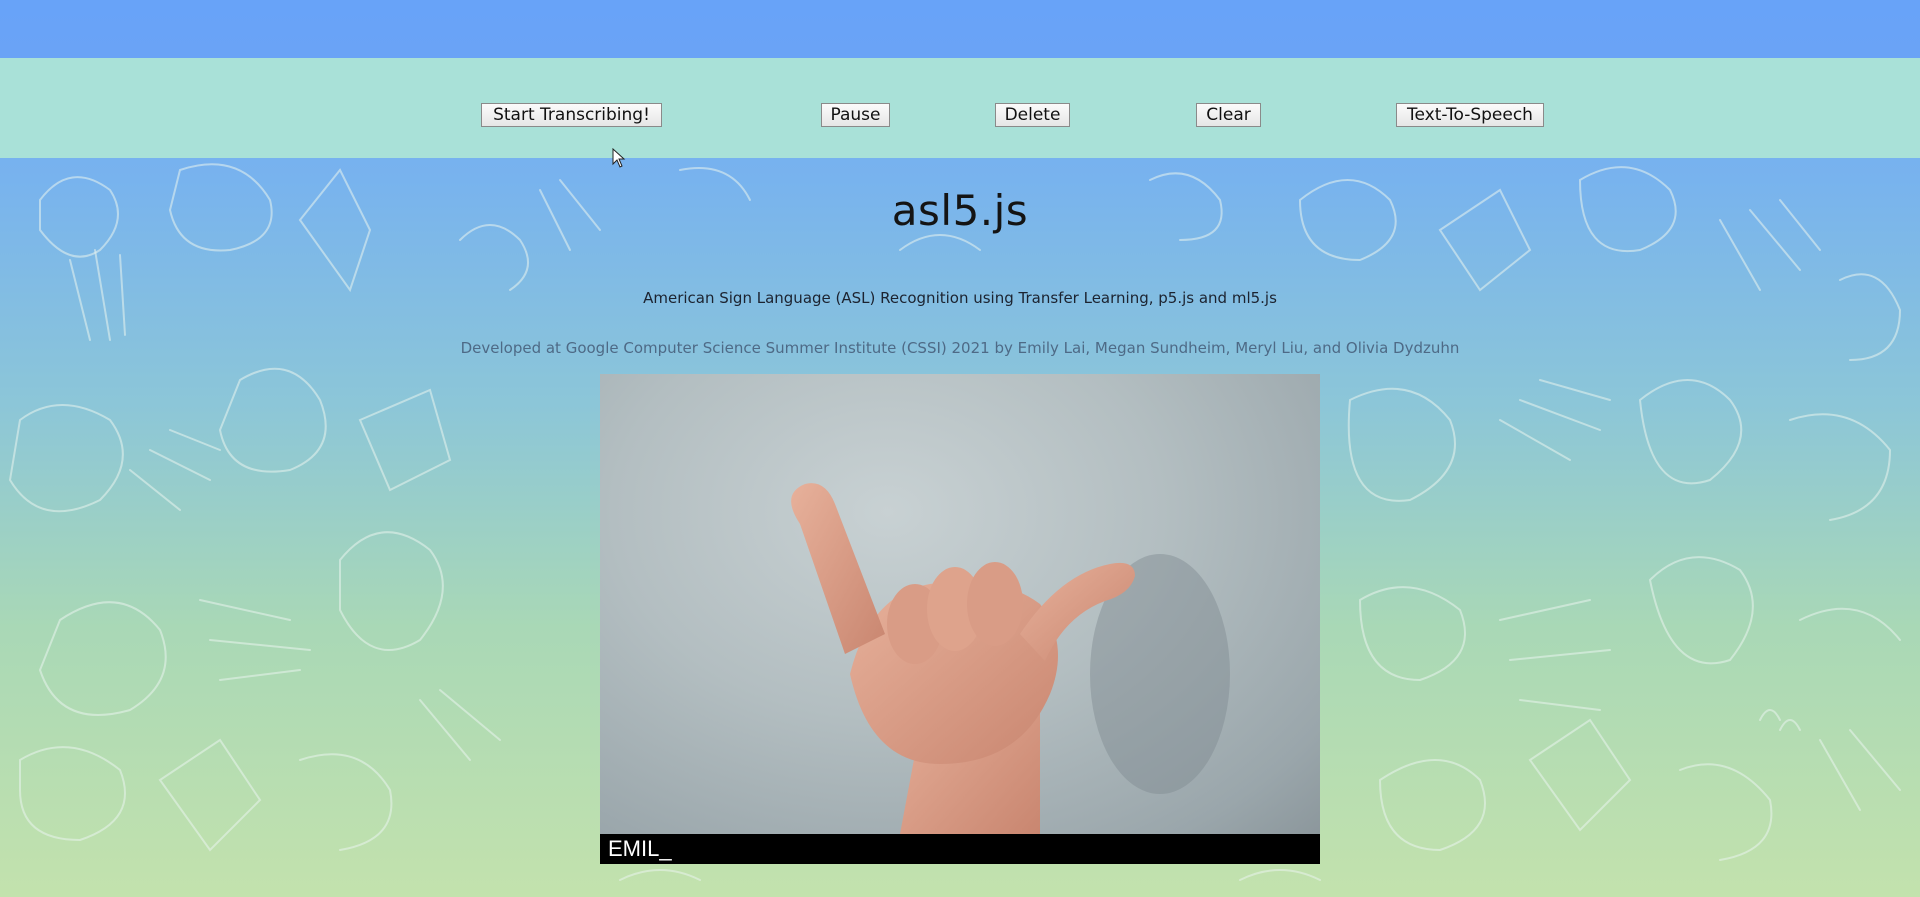 The image size is (1920, 897). Describe the element at coordinates (1010, 658) in the screenshot. I see `hand-sign-icon` at that location.